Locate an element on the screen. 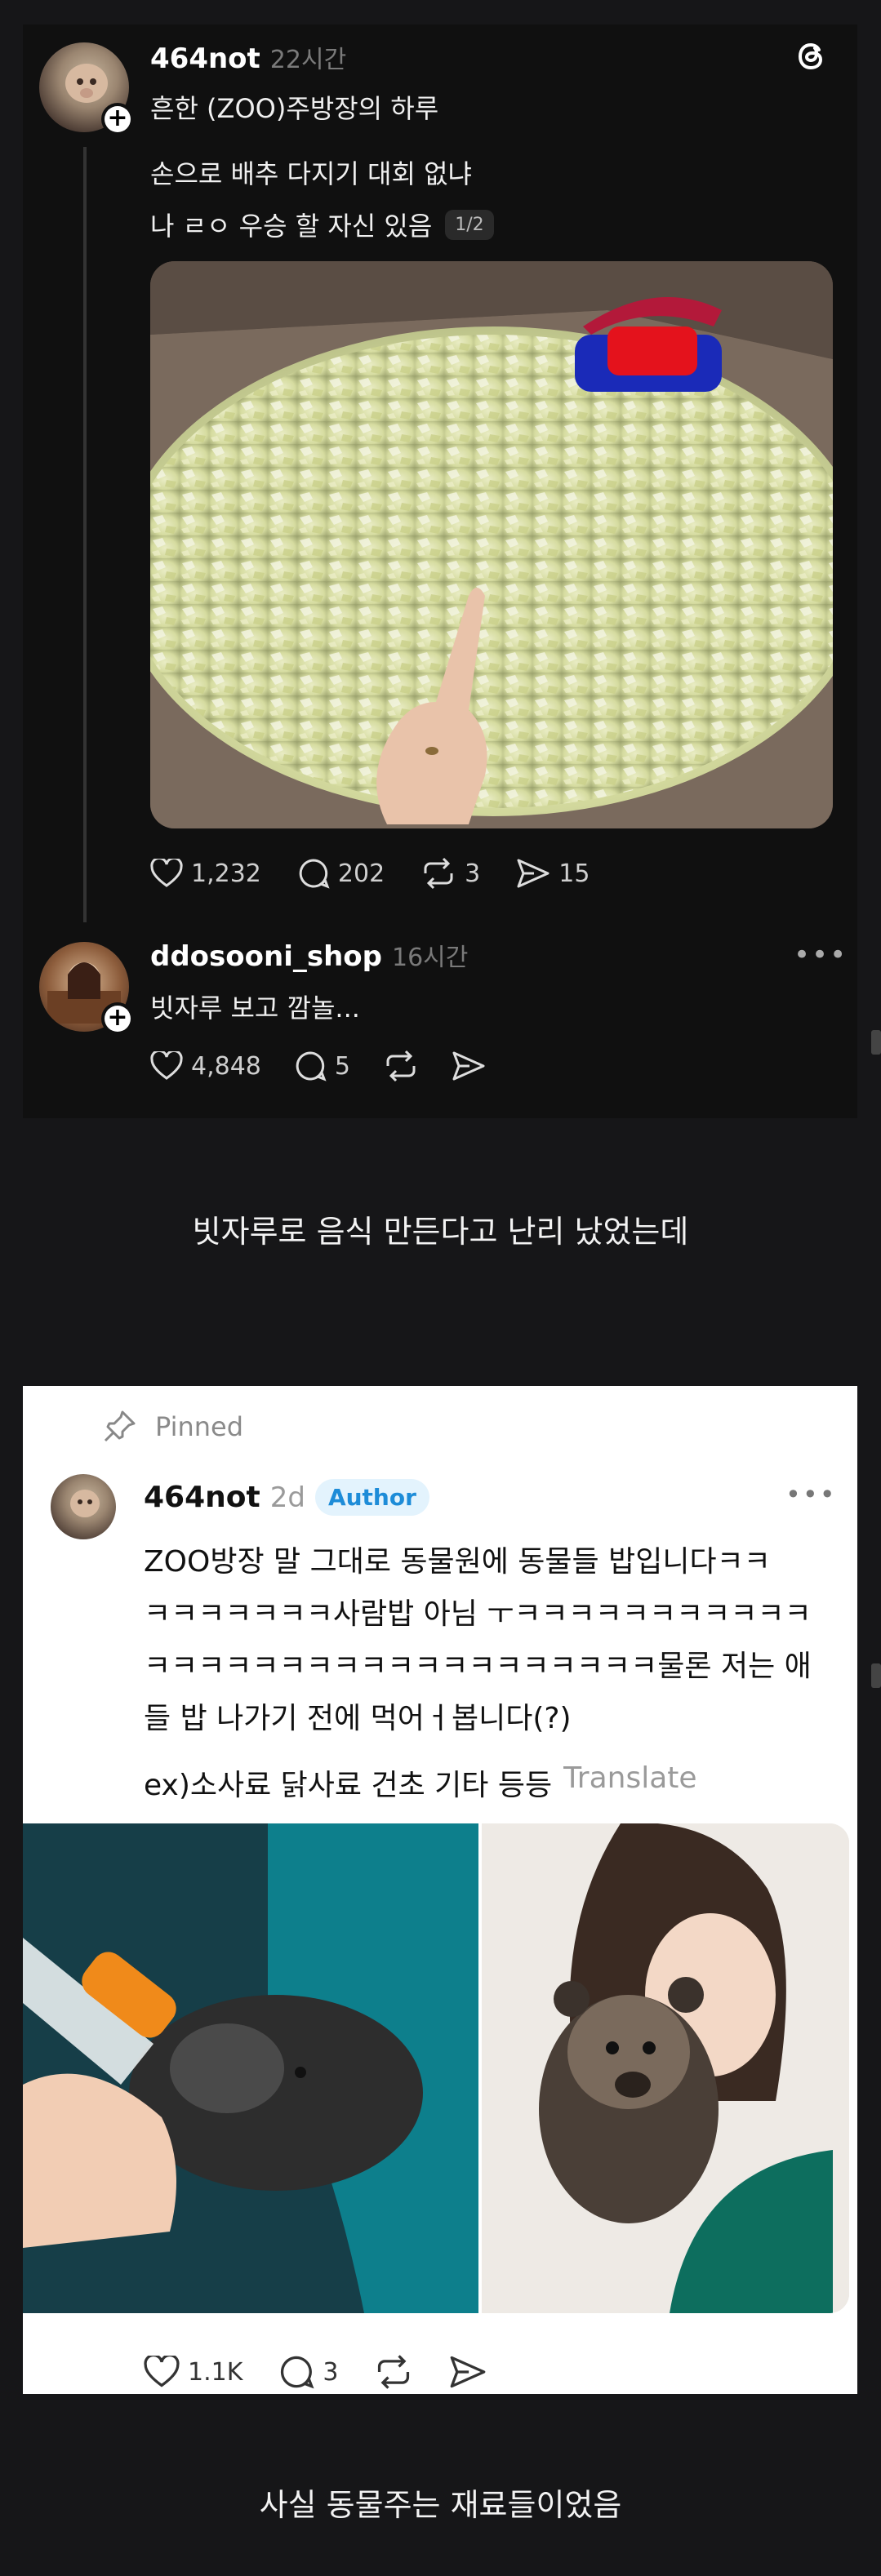 This screenshot has height=2576, width=881. post-text-line: 나 ㄹㅇ 우승 할 자신 있음 is located at coordinates (291, 226).